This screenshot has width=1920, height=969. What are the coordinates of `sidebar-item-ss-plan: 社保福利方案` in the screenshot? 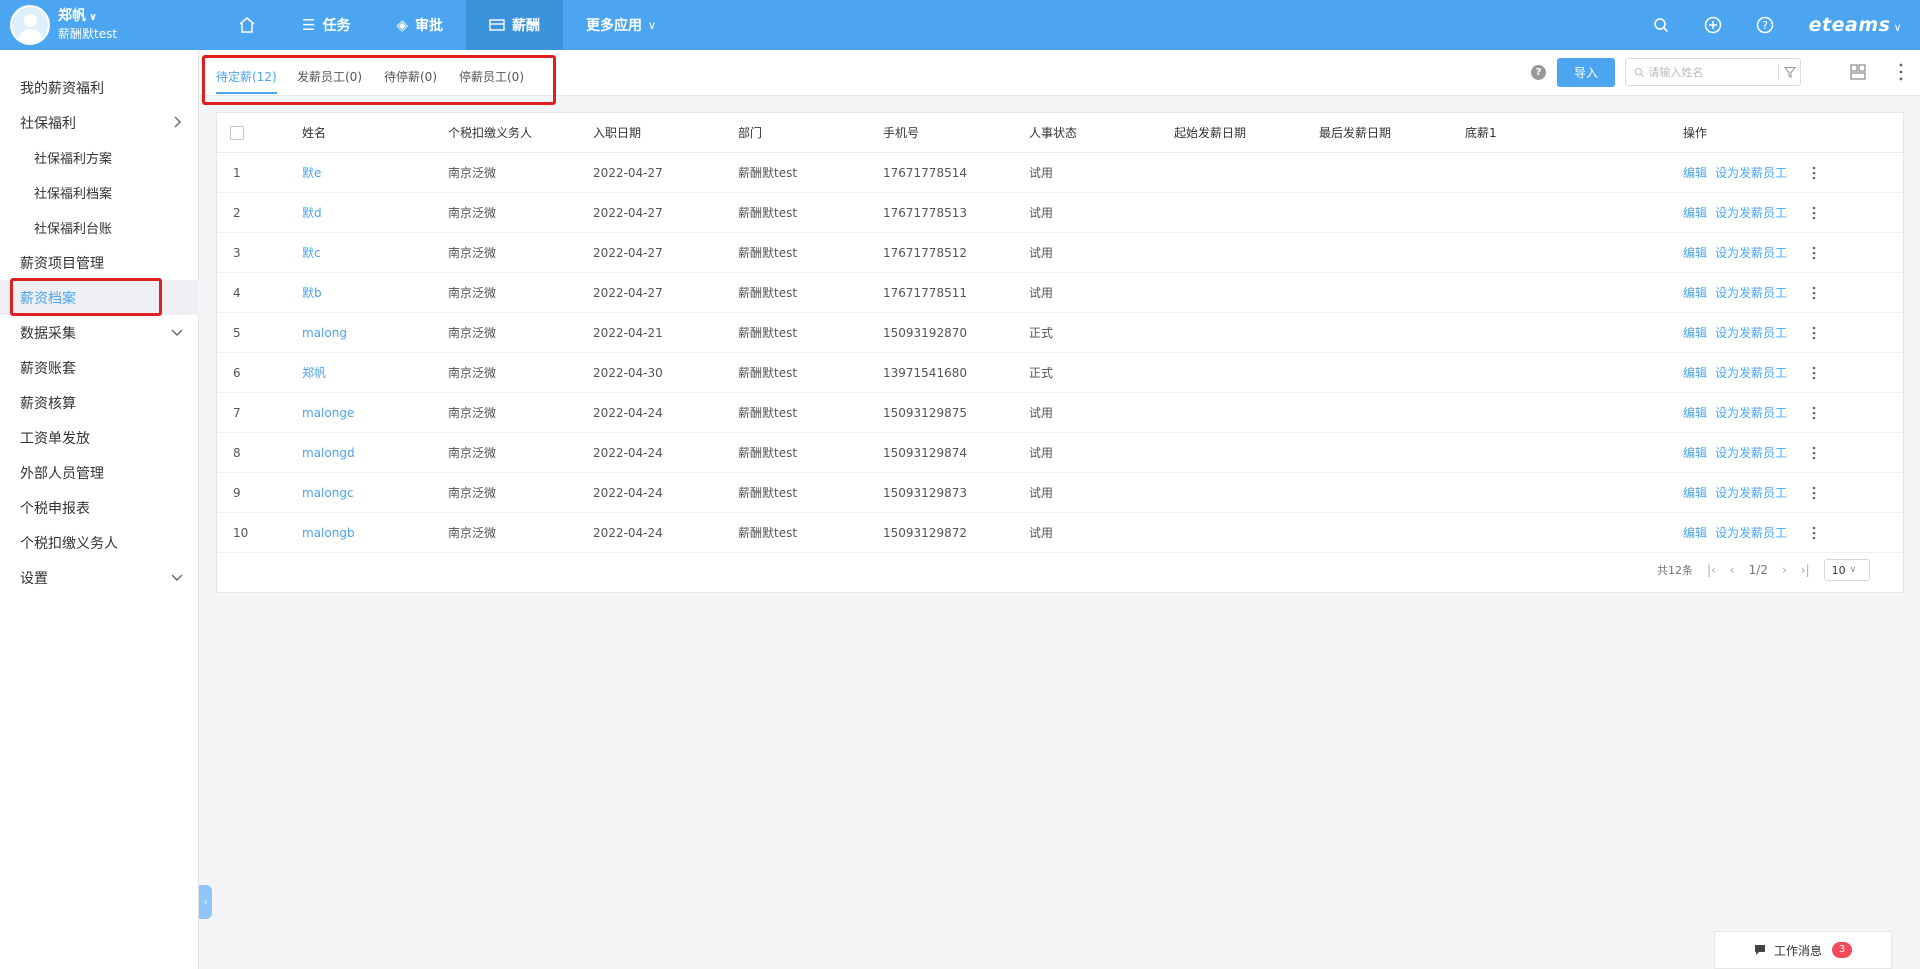 It's located at (99, 157).